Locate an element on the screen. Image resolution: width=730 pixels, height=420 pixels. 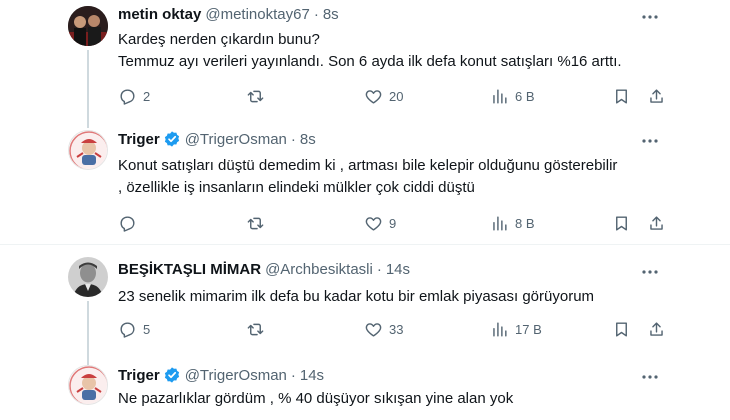
like-button: 9 is located at coordinates (380, 223).